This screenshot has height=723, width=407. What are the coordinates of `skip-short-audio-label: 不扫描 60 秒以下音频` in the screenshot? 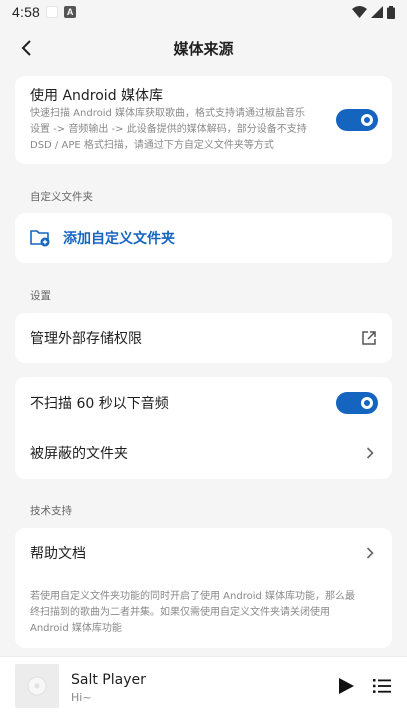 It's located at (99, 404).